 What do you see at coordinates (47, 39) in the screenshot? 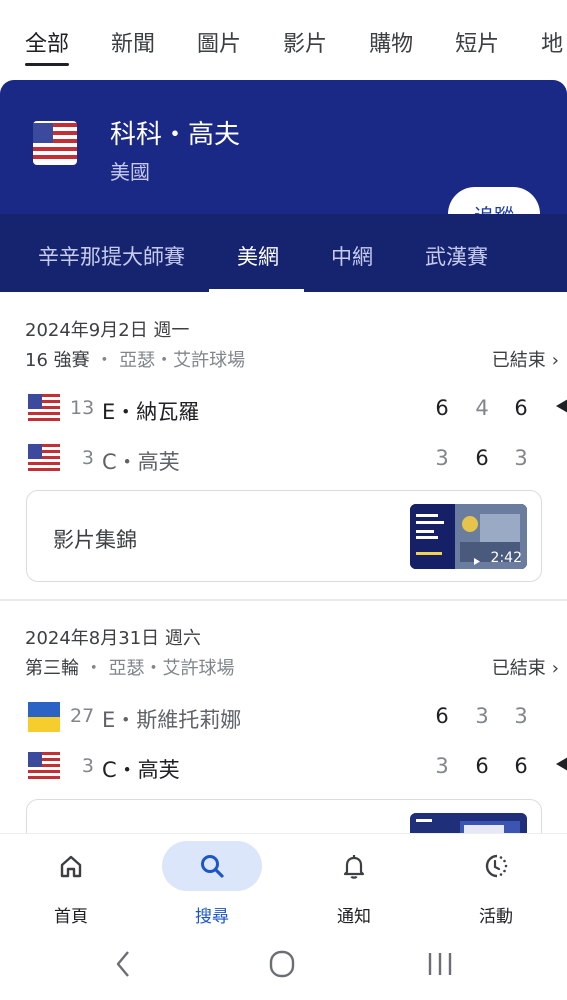
I see `filter-tab-all: 全部` at bounding box center [47, 39].